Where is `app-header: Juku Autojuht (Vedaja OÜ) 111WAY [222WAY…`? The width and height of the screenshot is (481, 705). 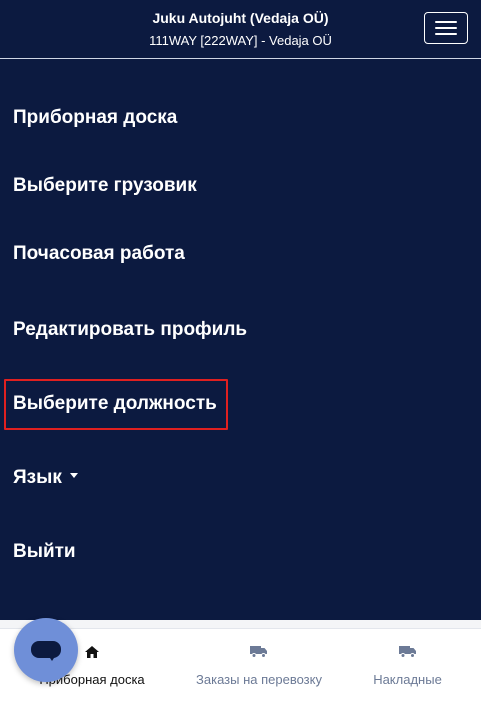
app-header: Juku Autojuht (Vedaja OÜ) 111WAY [222WAY… is located at coordinates (240, 29).